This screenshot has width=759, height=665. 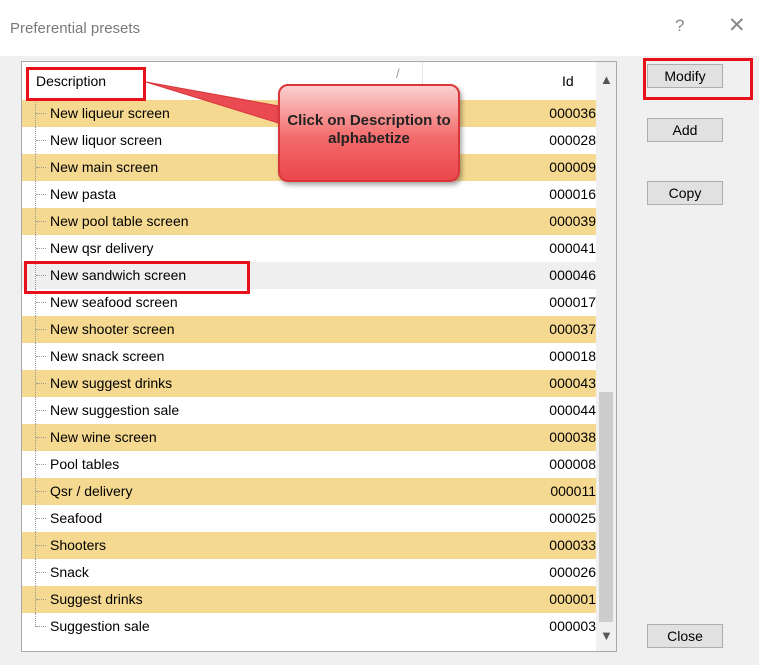 I want to click on list-row: New snack screen 000018, so click(x=309, y=356).